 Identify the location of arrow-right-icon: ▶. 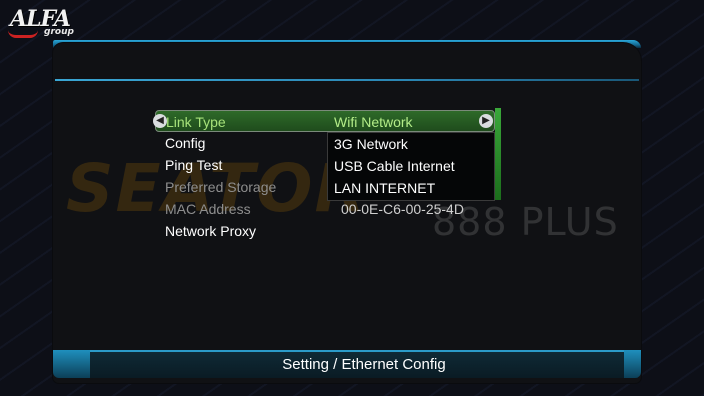
(486, 121).